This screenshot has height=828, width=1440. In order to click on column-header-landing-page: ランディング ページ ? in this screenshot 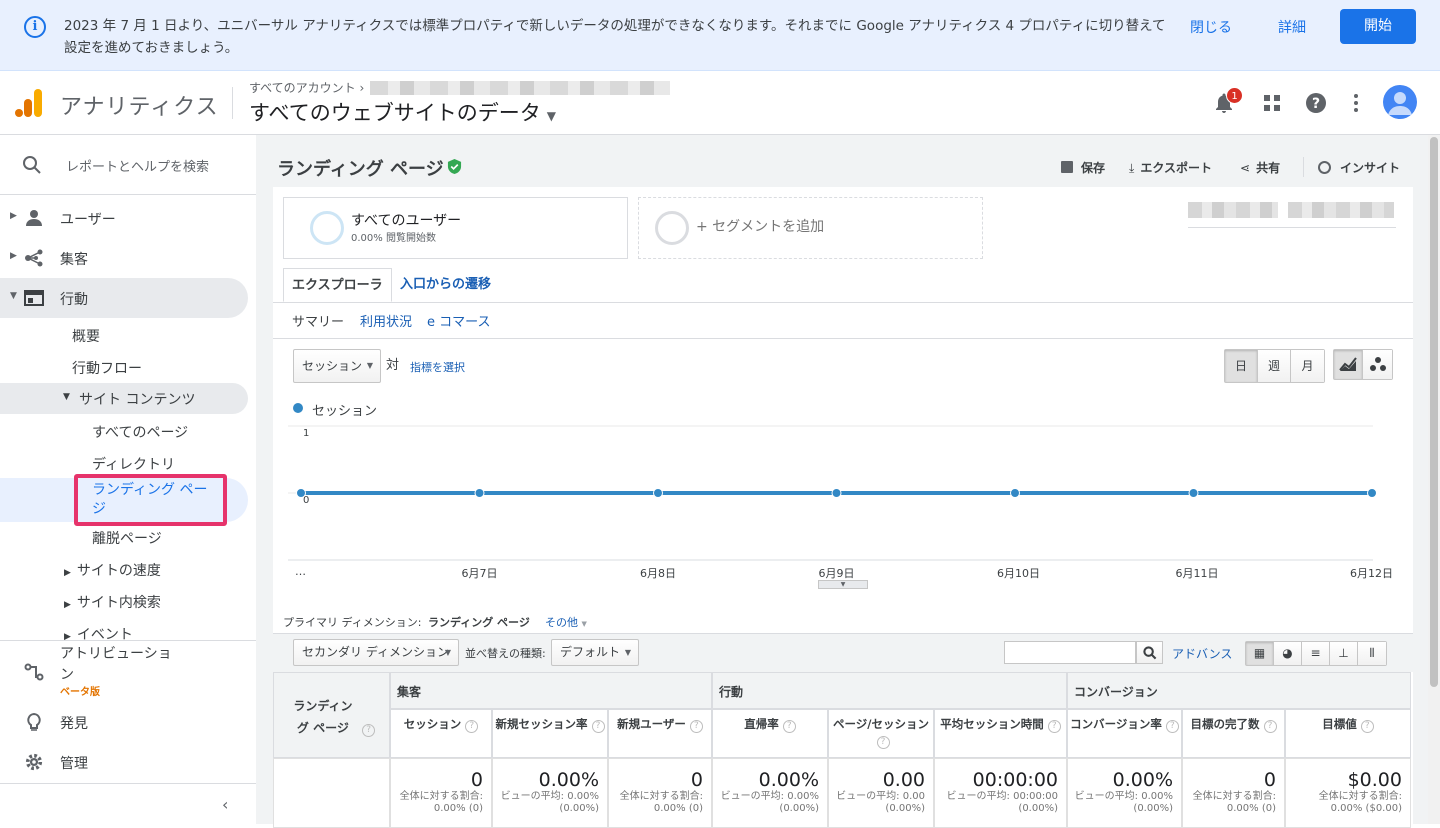, I will do `click(331, 715)`.